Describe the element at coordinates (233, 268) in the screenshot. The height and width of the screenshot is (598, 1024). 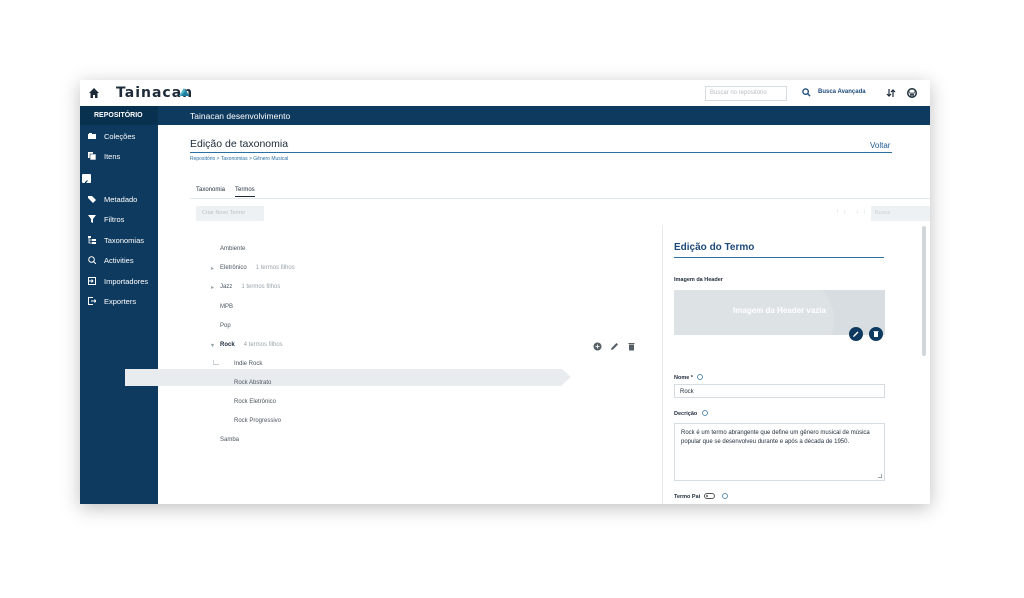
I see `term-name: Eletrônico` at that location.